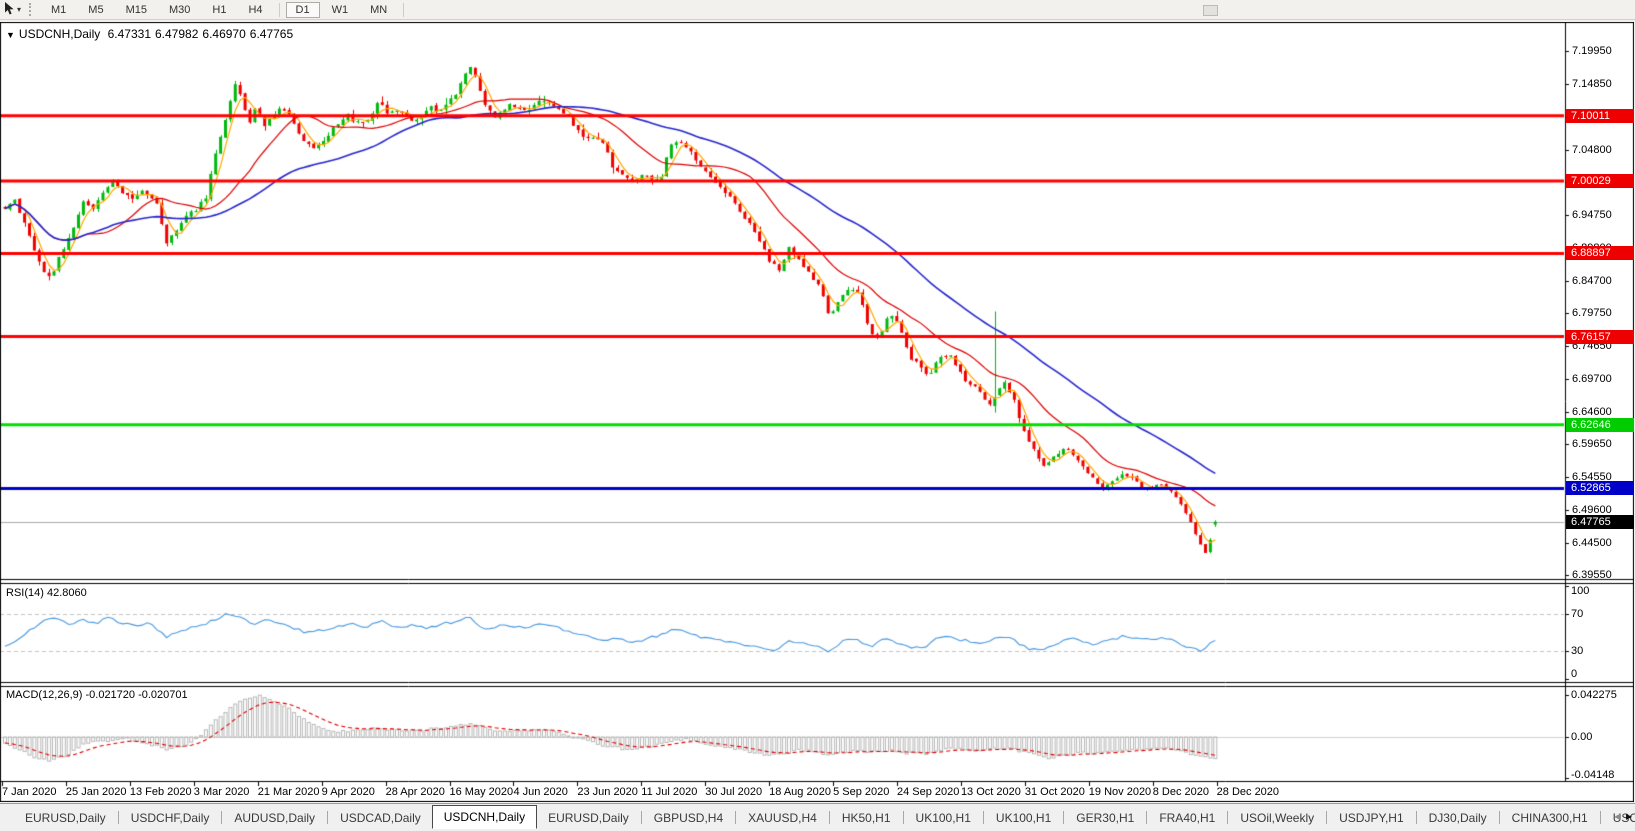 The height and width of the screenshot is (831, 1635). Describe the element at coordinates (96, 792) in the screenshot. I see `date-tick-label: 25 Jan 2020` at that location.